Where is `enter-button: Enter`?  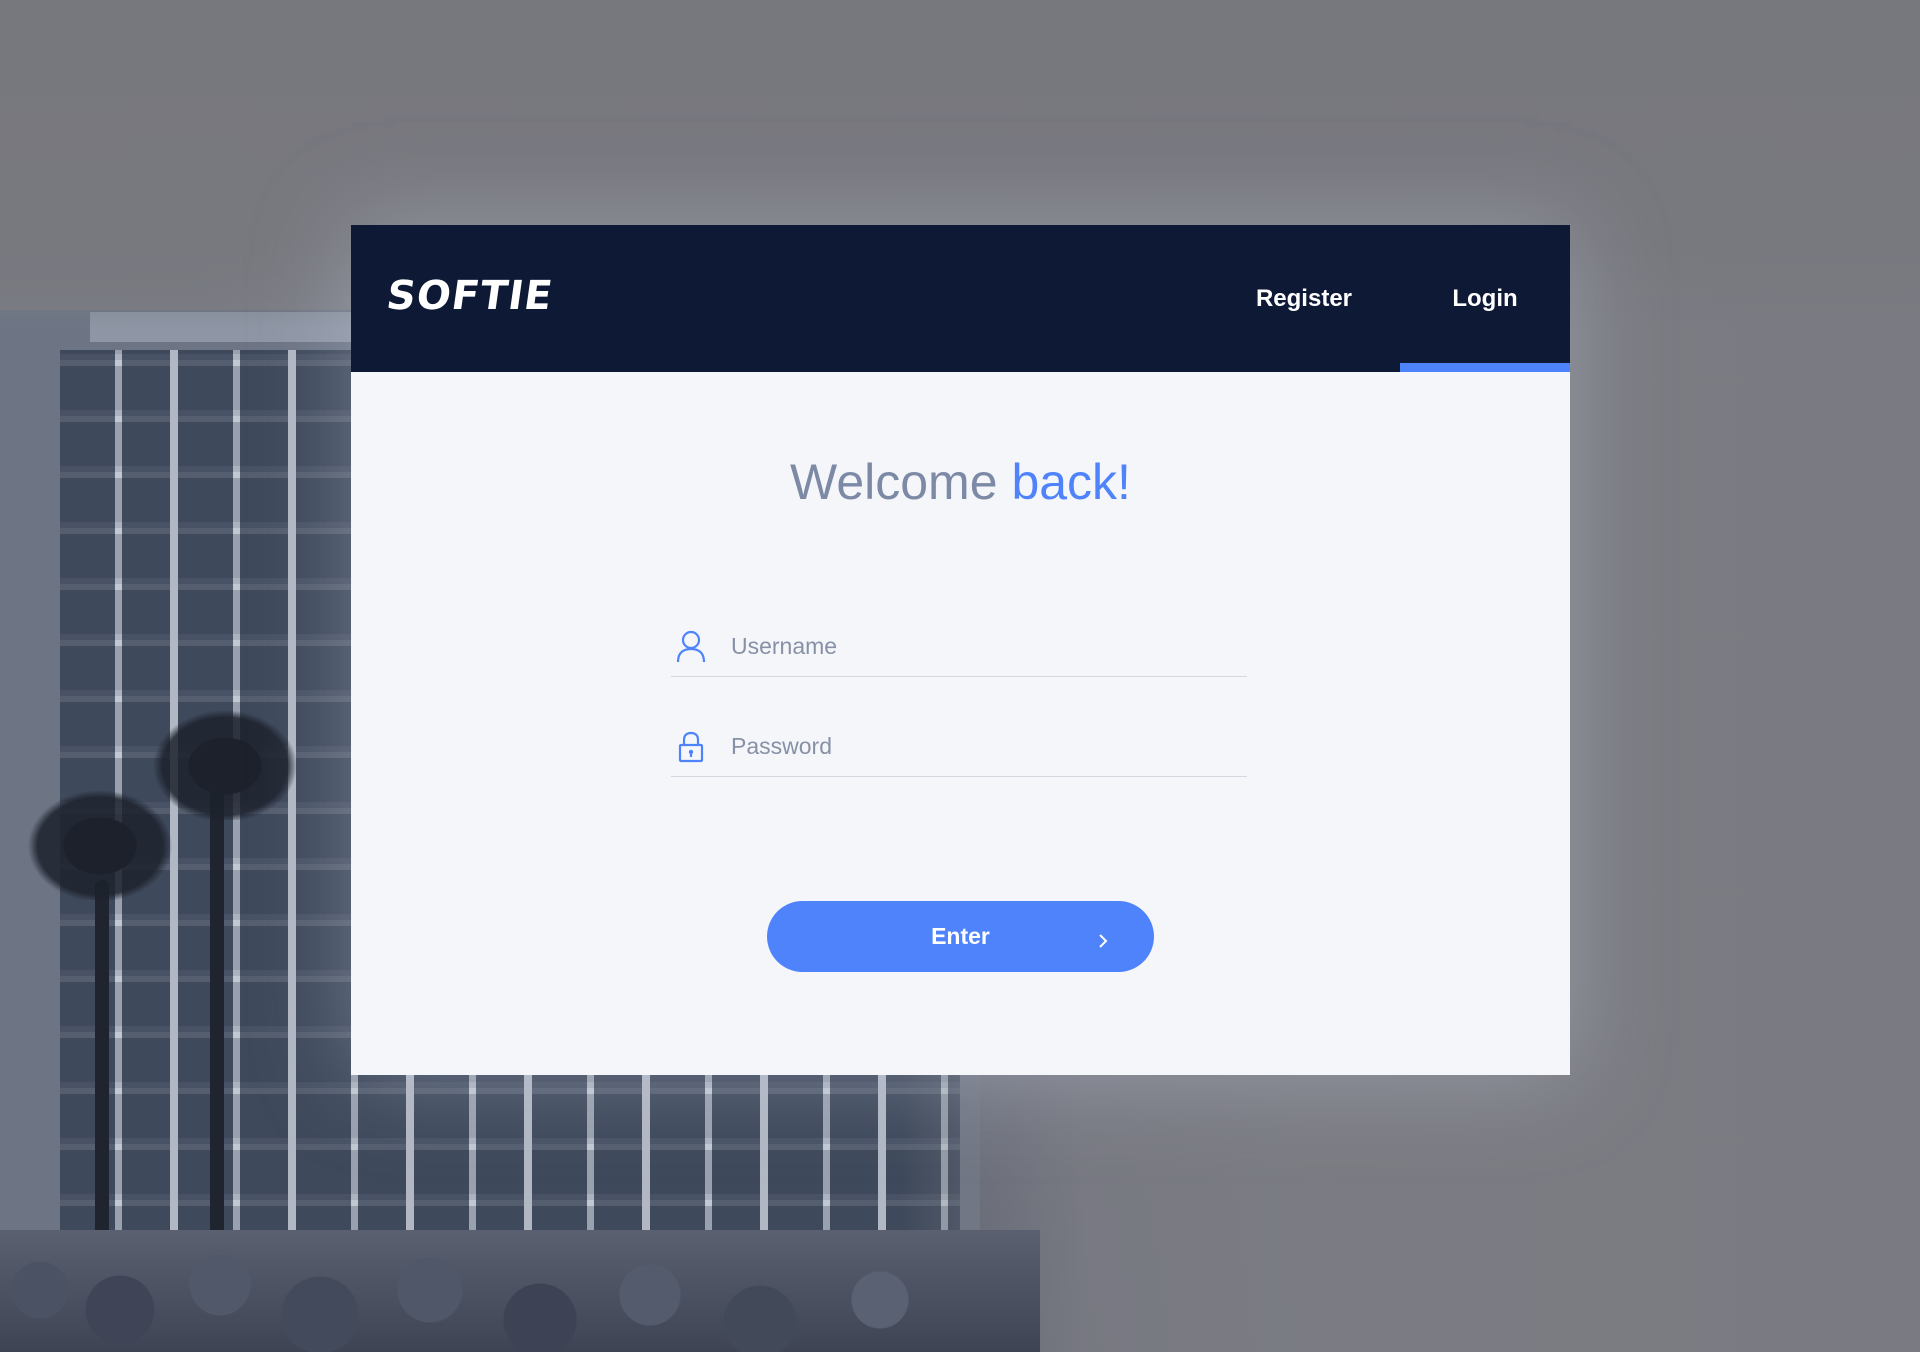
enter-button: Enter is located at coordinates (960, 936).